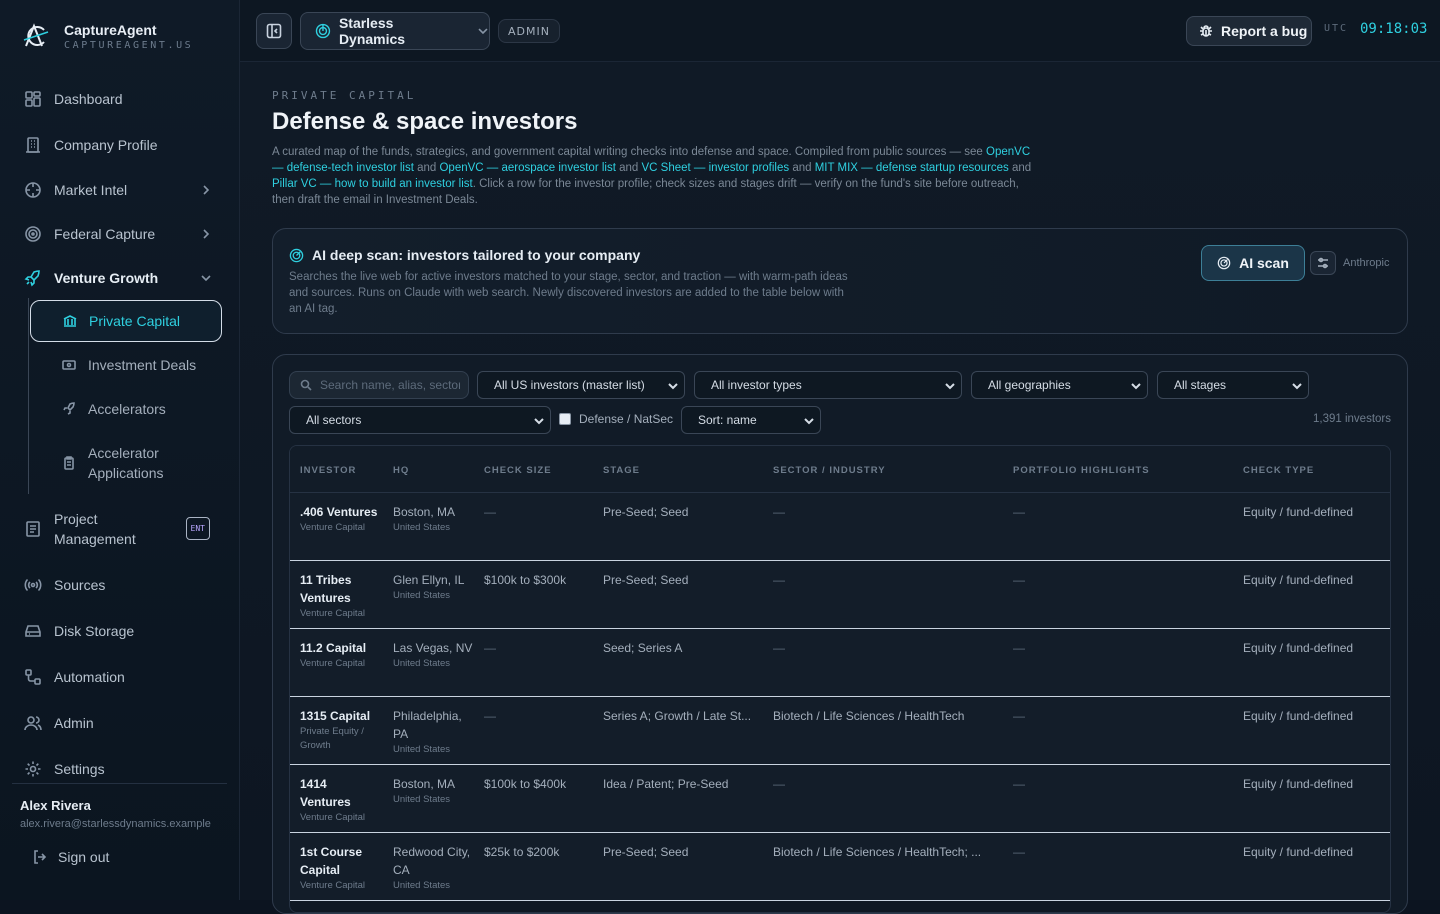  What do you see at coordinates (325, 793) in the screenshot?
I see `investor-name: 1414 Ventures` at bounding box center [325, 793].